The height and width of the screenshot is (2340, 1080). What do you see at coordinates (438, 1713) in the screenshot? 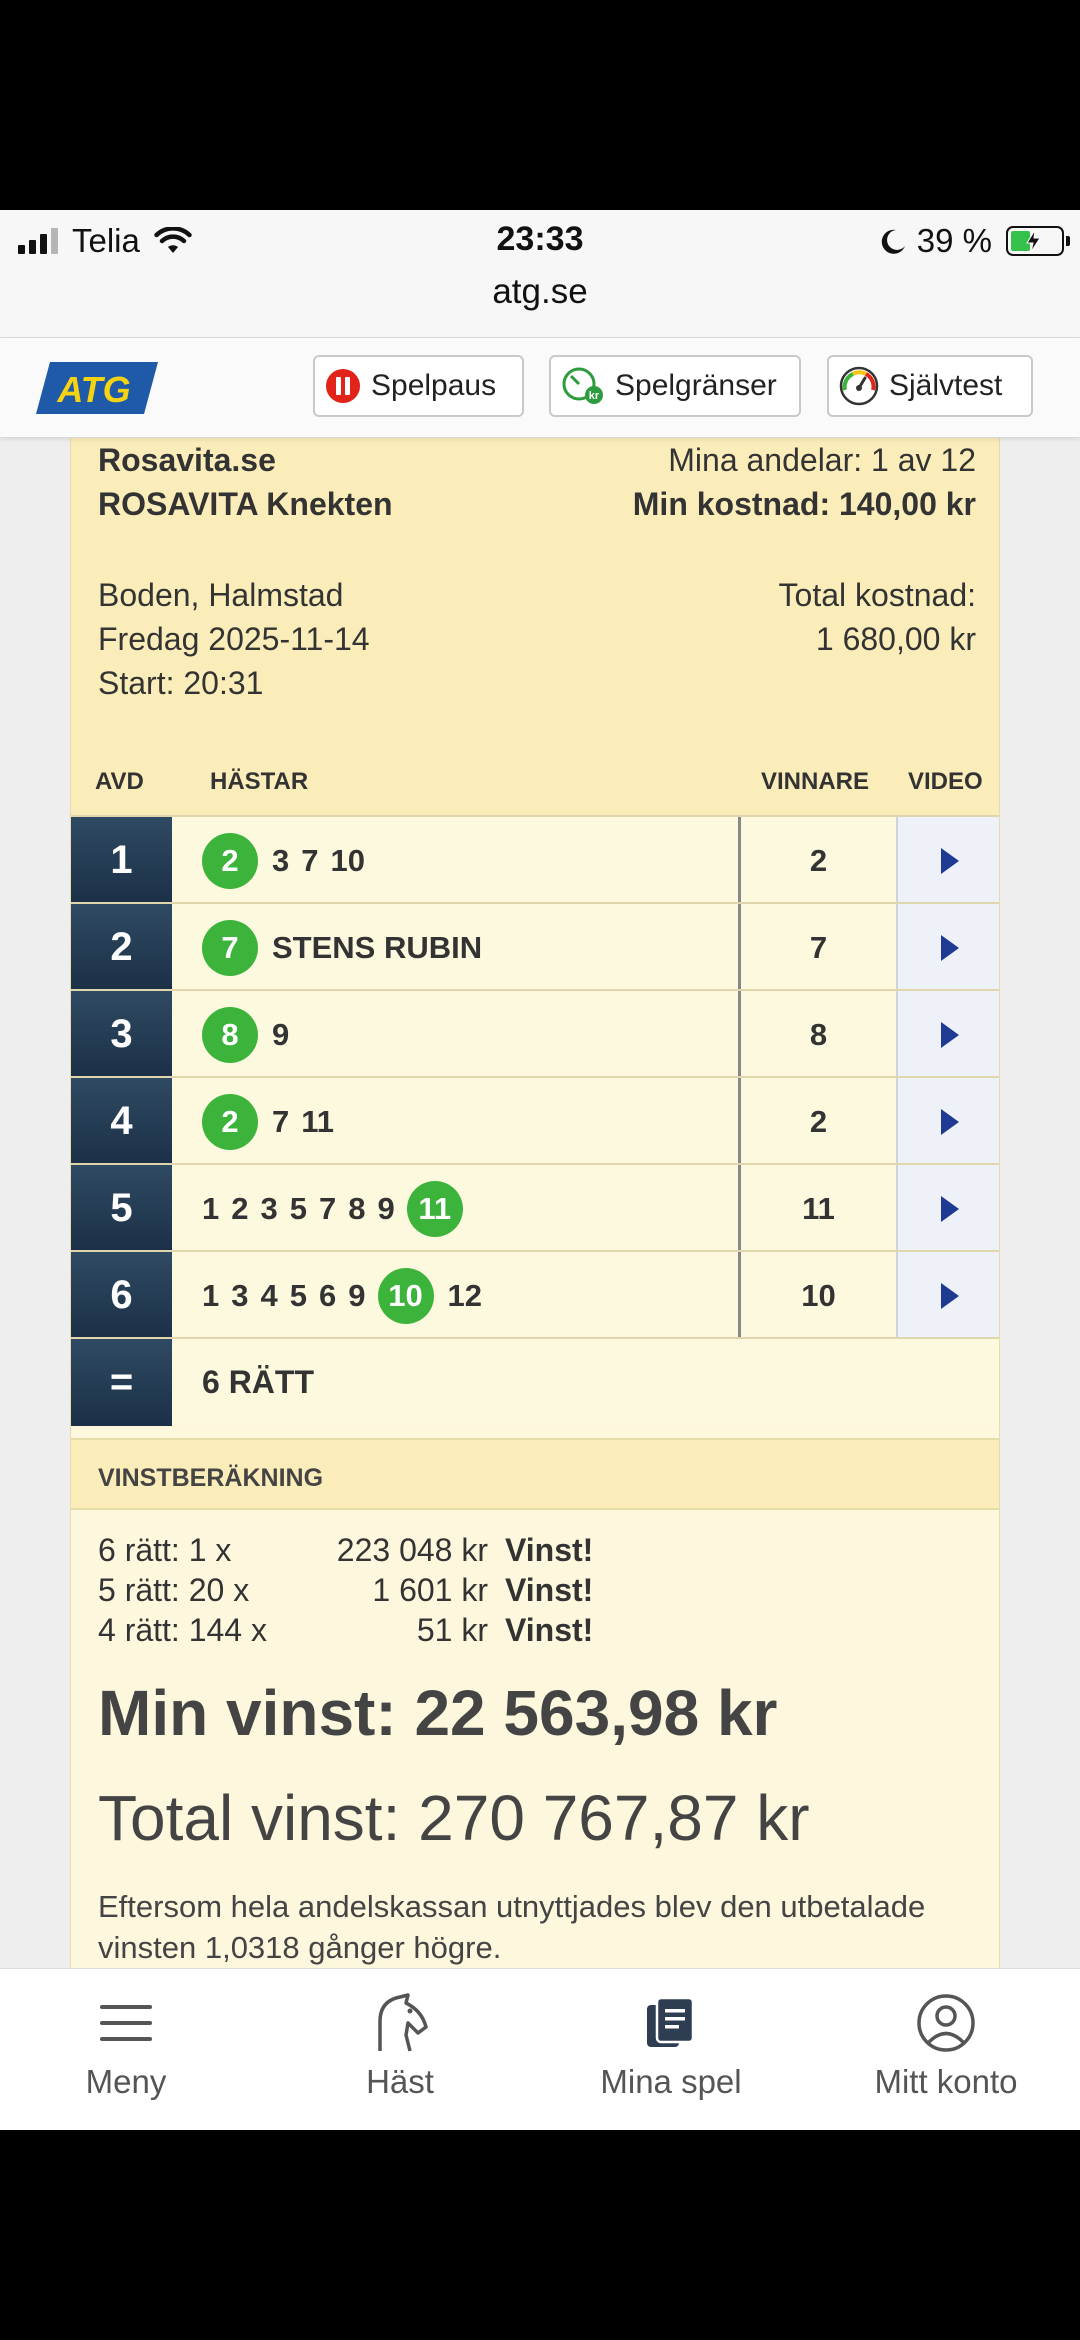
I see `my-win: Min vinst: 22 563,98 kr` at bounding box center [438, 1713].